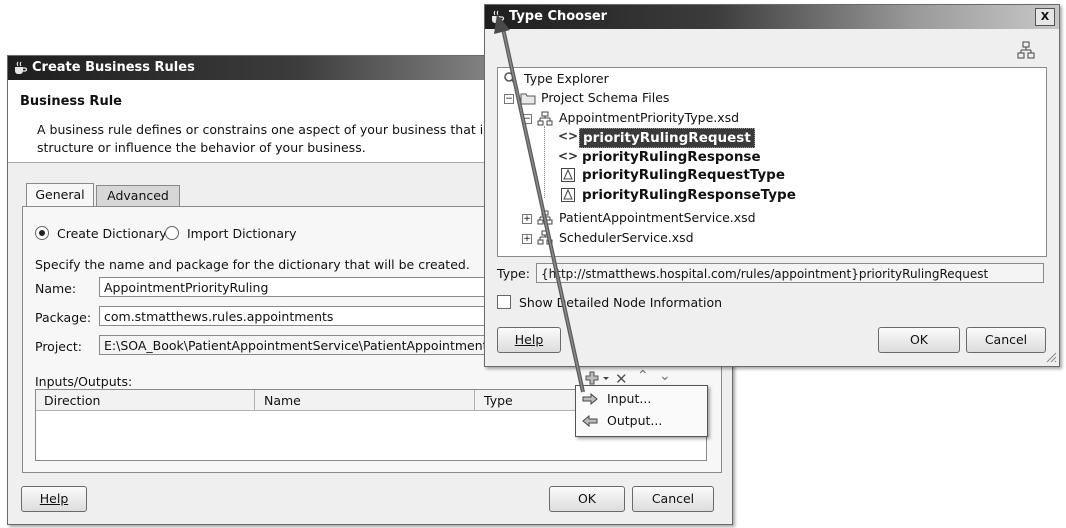 The width and height of the screenshot is (1066, 528). What do you see at coordinates (539, 203) in the screenshot?
I see `annotation-arrow` at bounding box center [539, 203].